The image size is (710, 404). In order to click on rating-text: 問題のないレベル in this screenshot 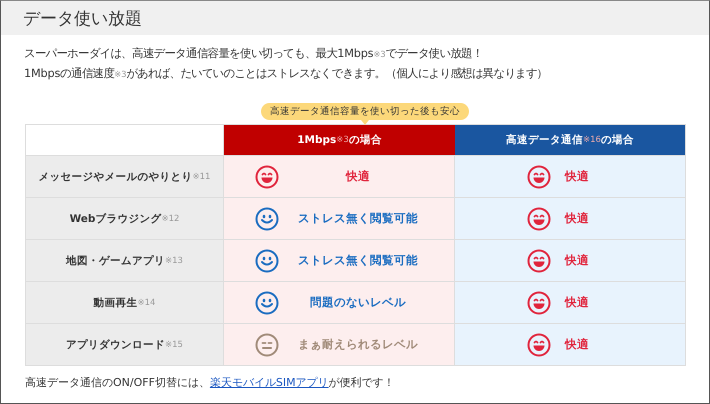, I will do `click(358, 302)`.